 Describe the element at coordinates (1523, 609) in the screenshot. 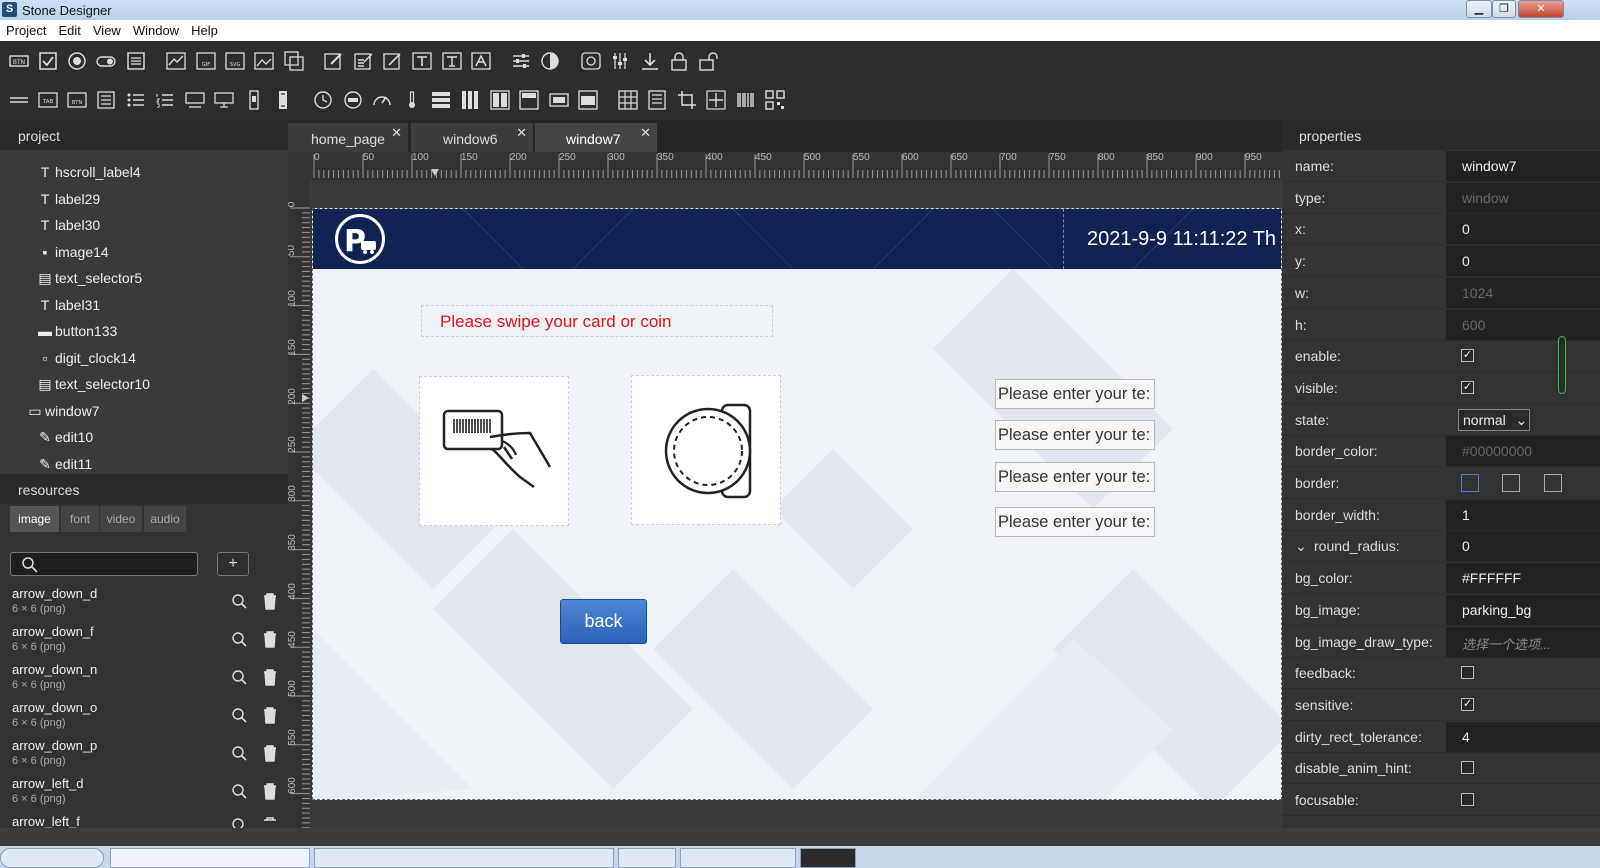

I see `prop-value-input: parking_bg` at that location.